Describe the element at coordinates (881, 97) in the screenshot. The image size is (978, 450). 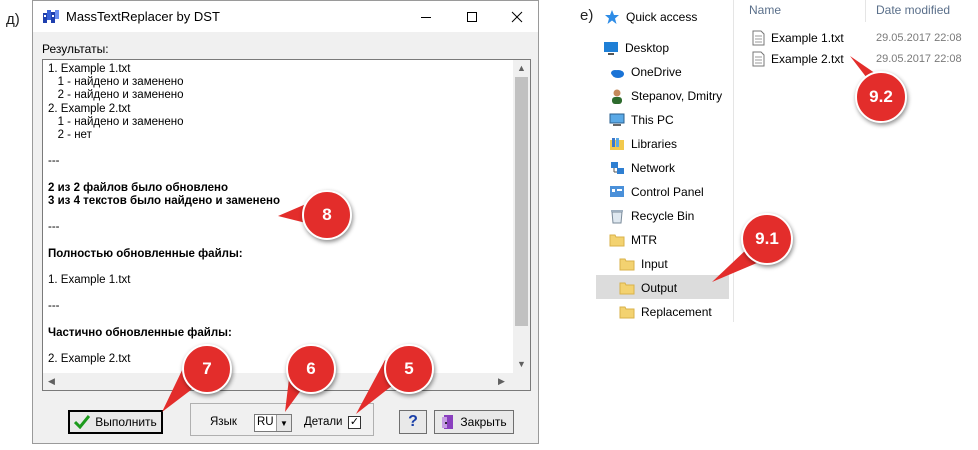
I see `callout-9-2: 9.2` at that location.